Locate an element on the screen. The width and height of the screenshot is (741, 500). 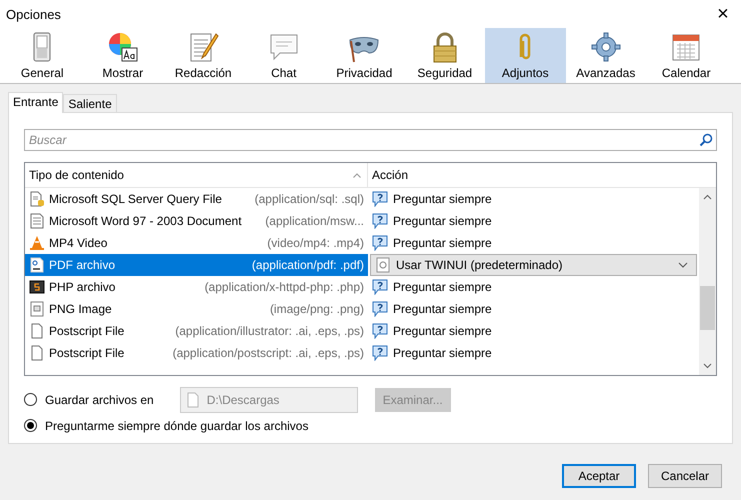
mime-type: (application/postscript: .ai, .eps, .ps) is located at coordinates (268, 353).